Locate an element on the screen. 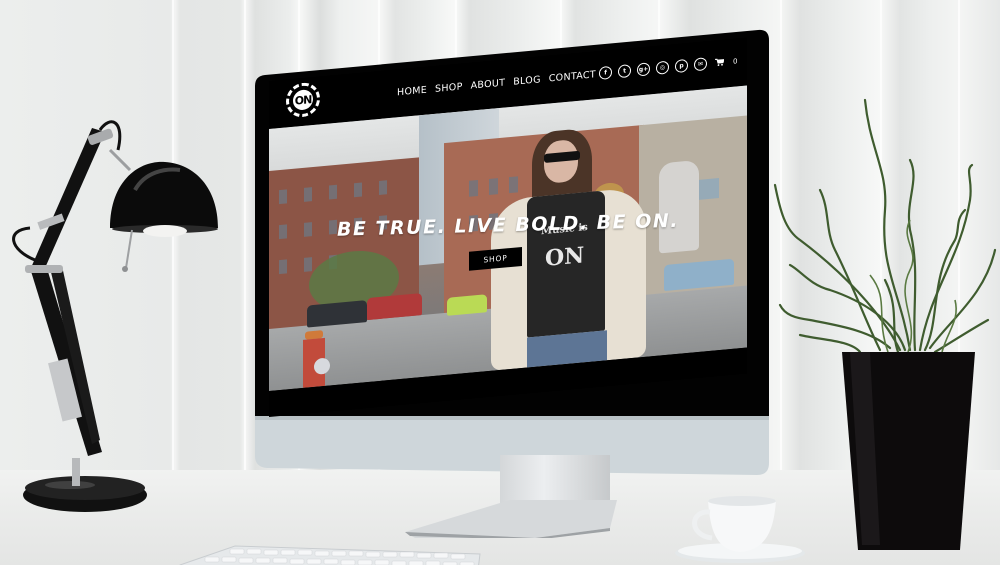 This screenshot has width=1000, height=565. facebook-icon: f is located at coordinates (605, 72).